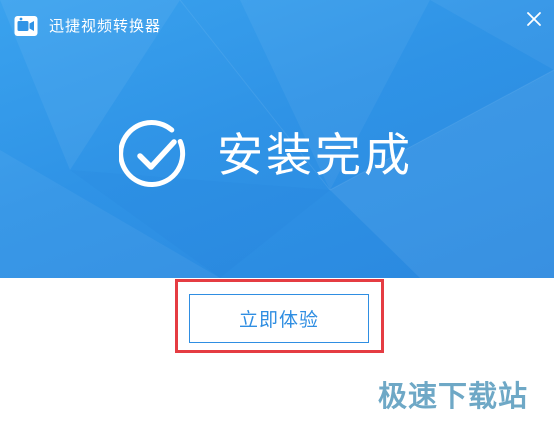 This screenshot has width=554, height=425. Describe the element at coordinates (154, 155) in the screenshot. I see `check-circle-icon` at that location.